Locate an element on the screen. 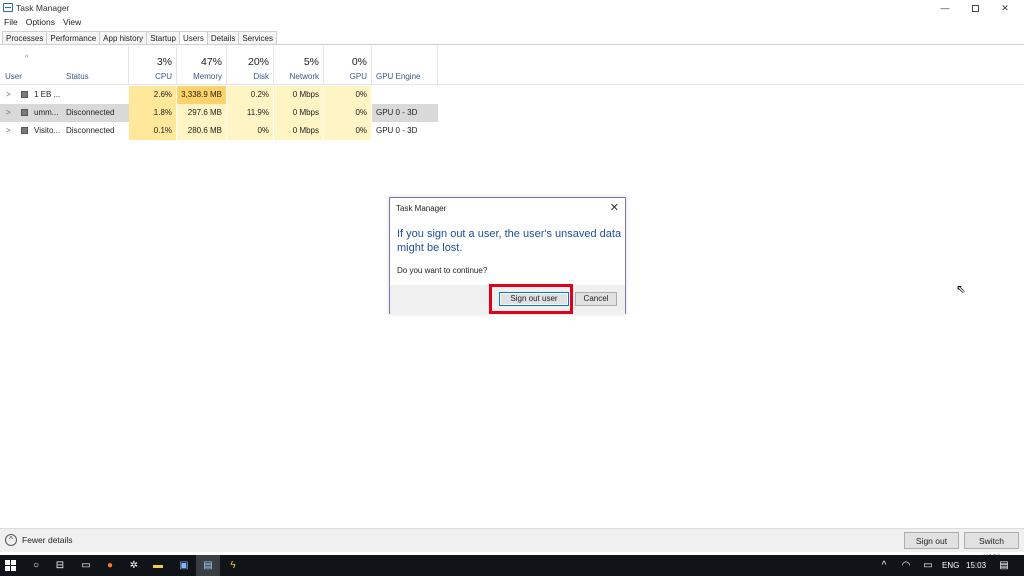  column-status-label: Status is located at coordinates (77, 76).